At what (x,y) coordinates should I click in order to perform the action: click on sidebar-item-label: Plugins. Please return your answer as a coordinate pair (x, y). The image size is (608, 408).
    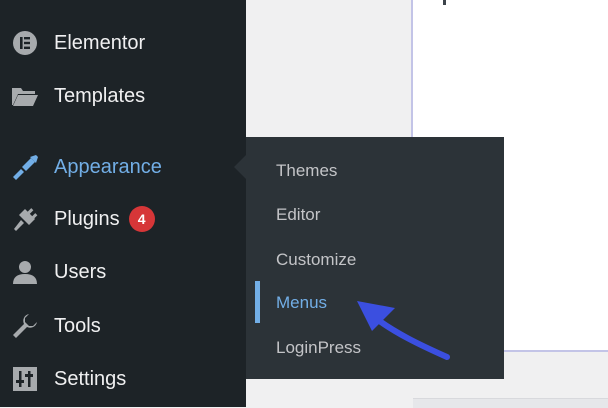
    Looking at the image, I should click on (87, 218).